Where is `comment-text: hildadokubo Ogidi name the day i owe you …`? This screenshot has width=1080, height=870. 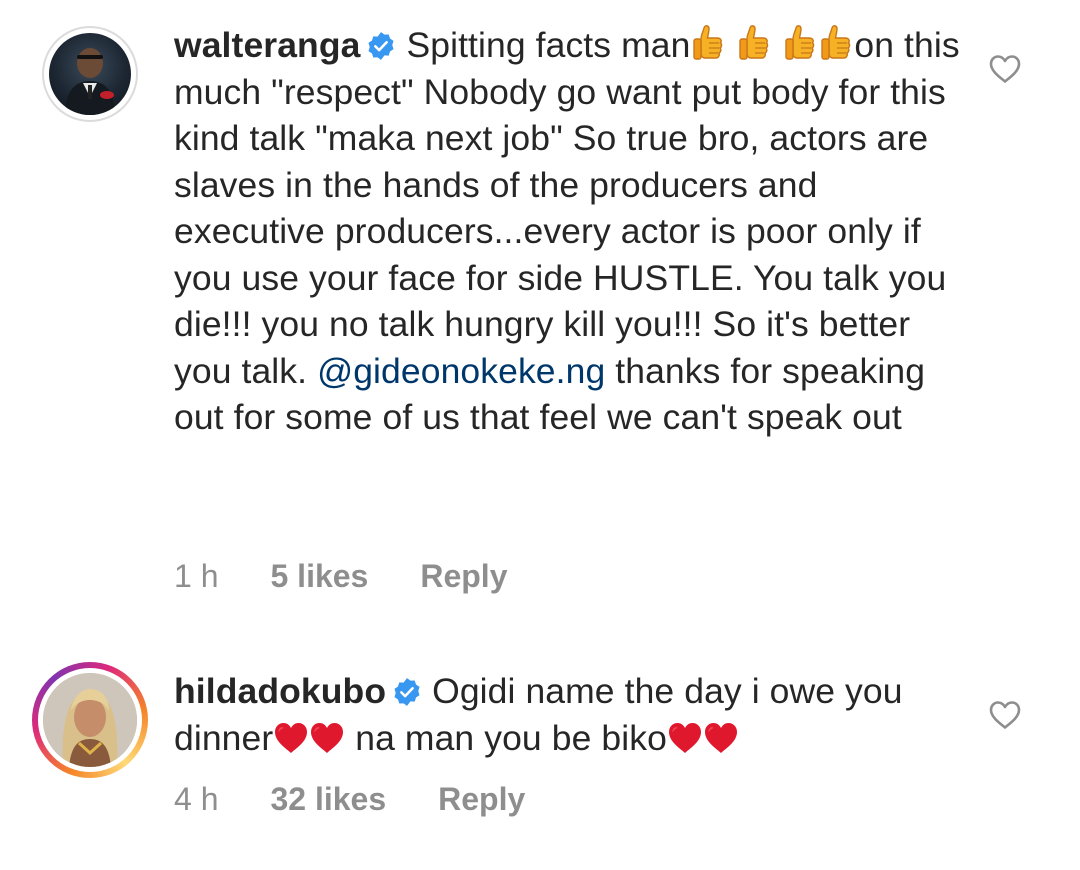 comment-text: hildadokubo Ogidi name the day i owe you … is located at coordinates (569, 714).